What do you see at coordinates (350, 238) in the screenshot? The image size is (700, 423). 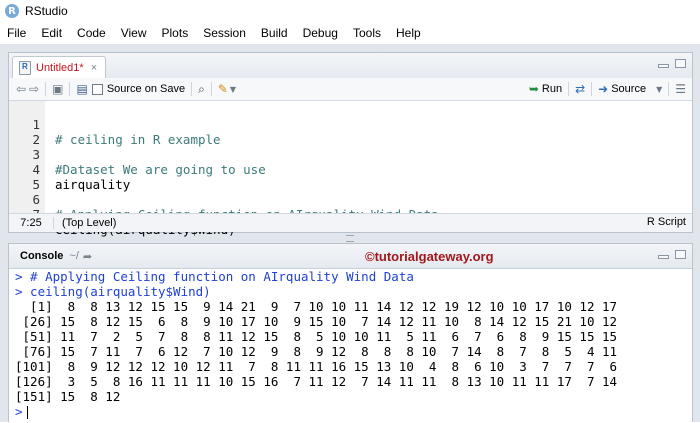 I see `pane-splitter-handle` at bounding box center [350, 238].